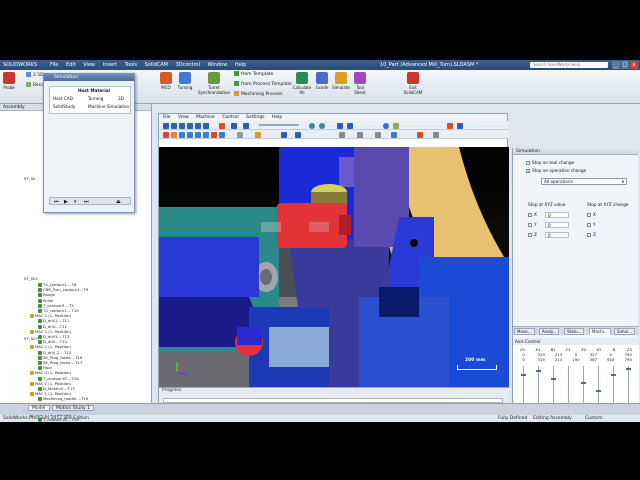 The height and width of the screenshot is (480, 640). I want to click on ribbon-2.5d: 2.5D, so click(35, 75).